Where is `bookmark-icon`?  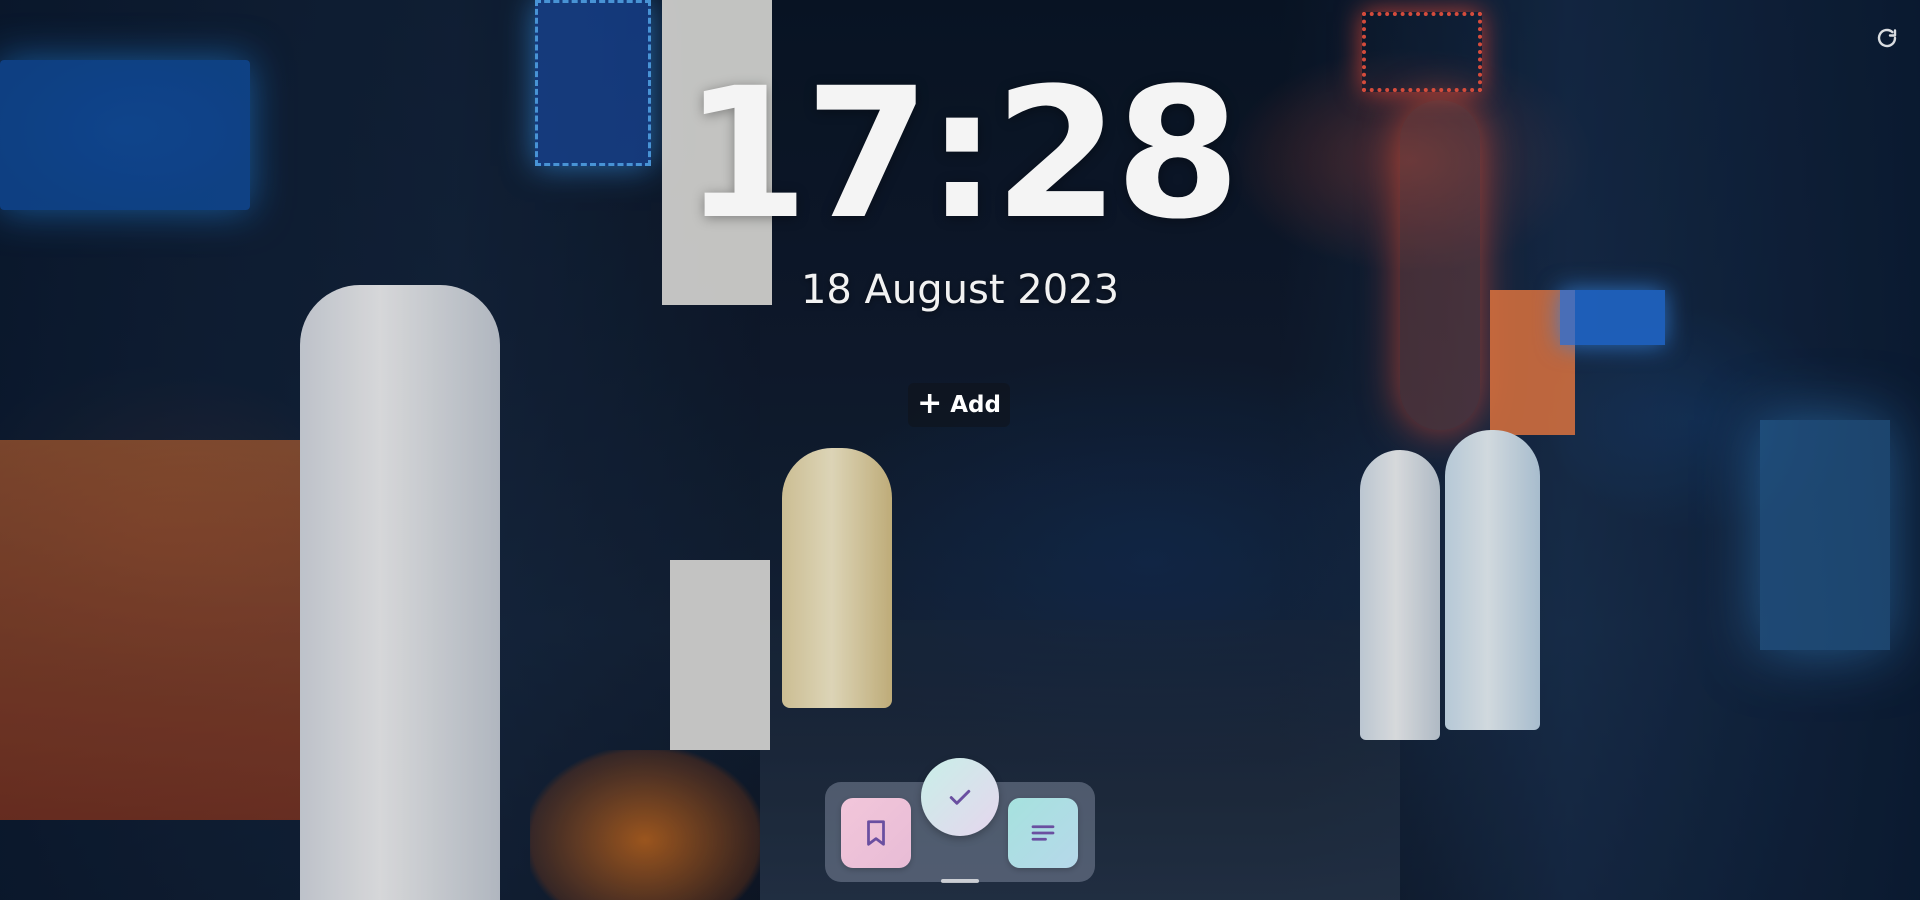 bookmark-icon is located at coordinates (876, 833).